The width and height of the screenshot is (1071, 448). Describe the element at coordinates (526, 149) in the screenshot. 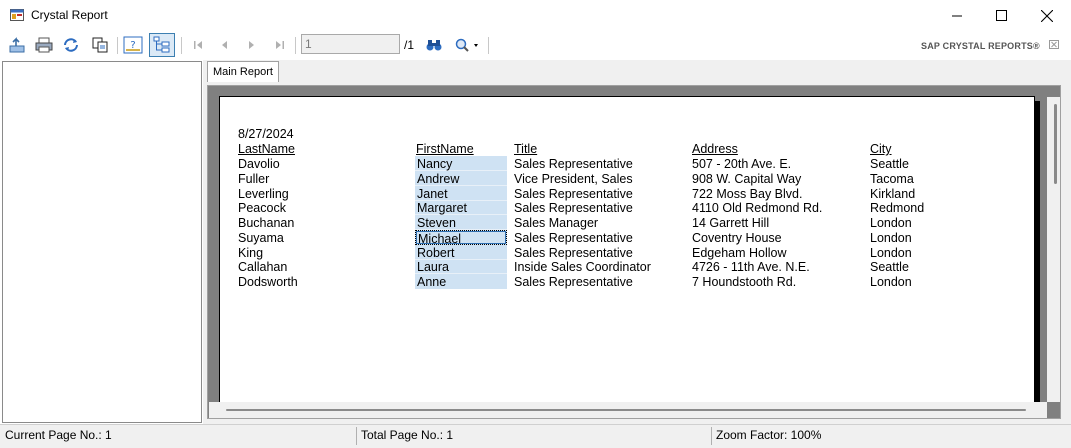

I see `header-title: Title` at that location.